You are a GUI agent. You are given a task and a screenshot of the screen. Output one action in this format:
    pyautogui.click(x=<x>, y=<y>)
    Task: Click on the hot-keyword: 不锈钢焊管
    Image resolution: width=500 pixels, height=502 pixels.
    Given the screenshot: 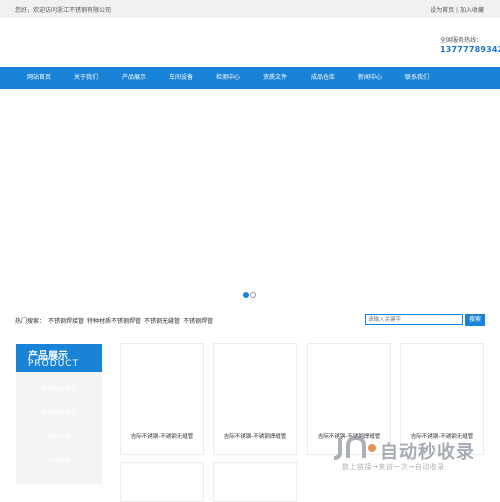 What is the action you would take?
    pyautogui.click(x=198, y=321)
    